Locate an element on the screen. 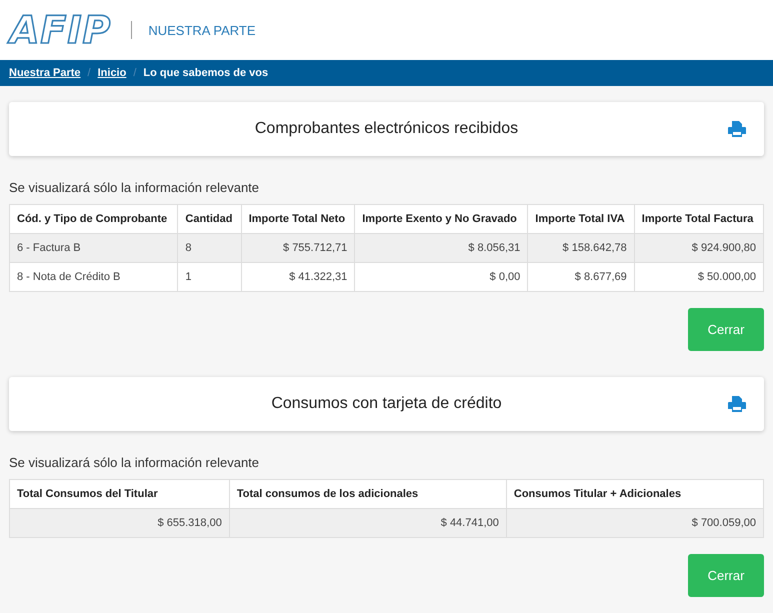  table-cell: $ 158.642,78 is located at coordinates (581, 248).